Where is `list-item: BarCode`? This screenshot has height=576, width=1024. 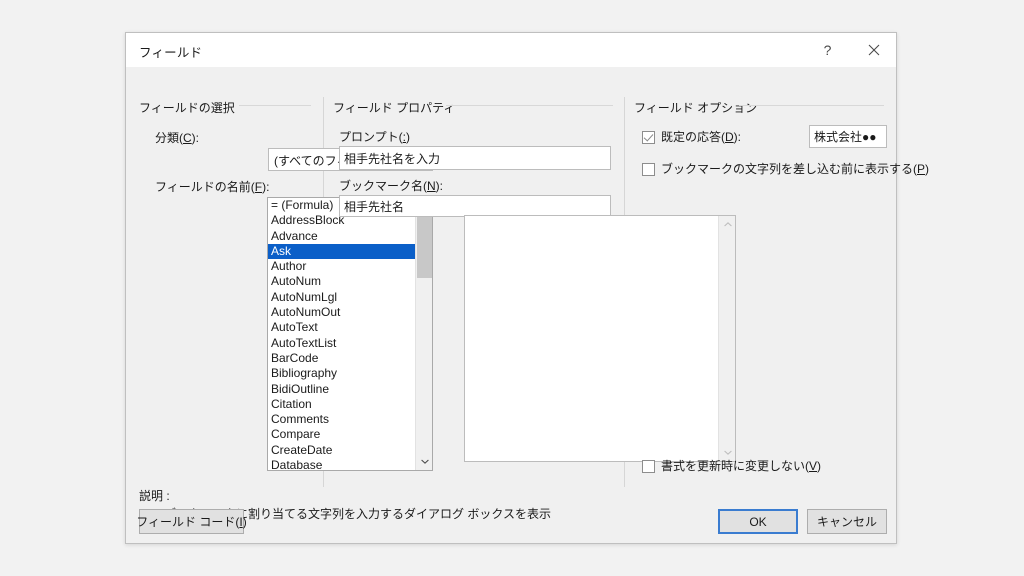
list-item: BarCode is located at coordinates (341, 358).